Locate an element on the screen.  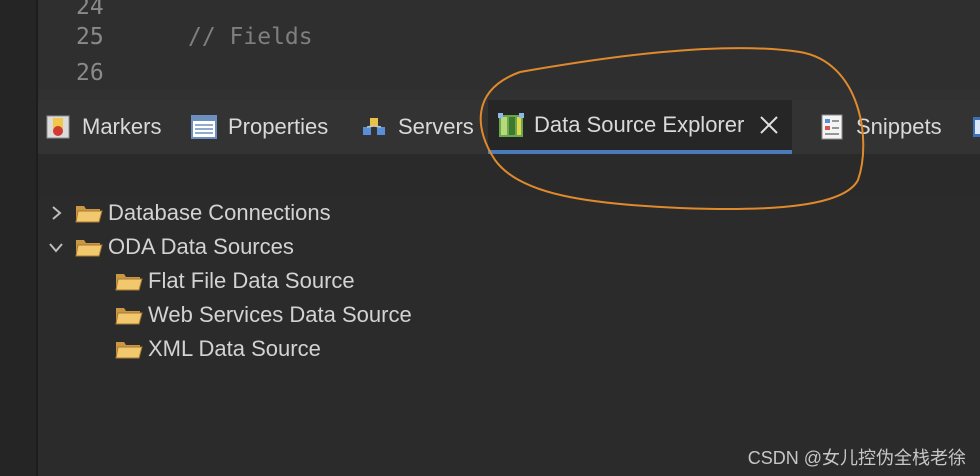
tab-label: Servers is located at coordinates (436, 126).